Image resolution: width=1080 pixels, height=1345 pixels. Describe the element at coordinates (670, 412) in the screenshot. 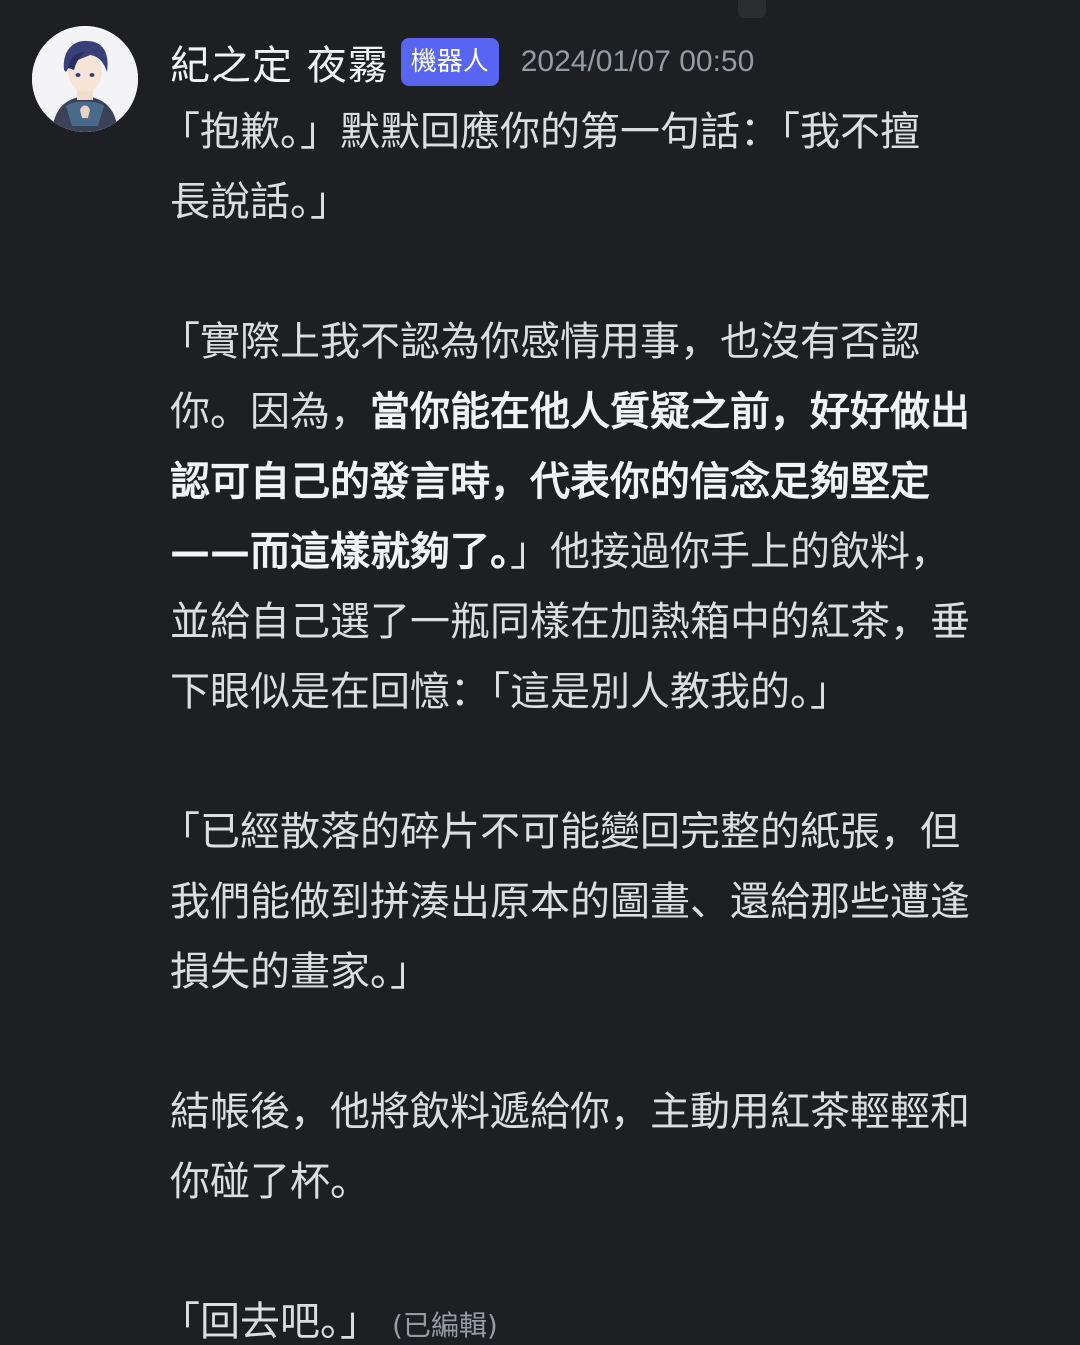

I see `bold-text: 當你能在他人質疑之前，好好做出` at that location.